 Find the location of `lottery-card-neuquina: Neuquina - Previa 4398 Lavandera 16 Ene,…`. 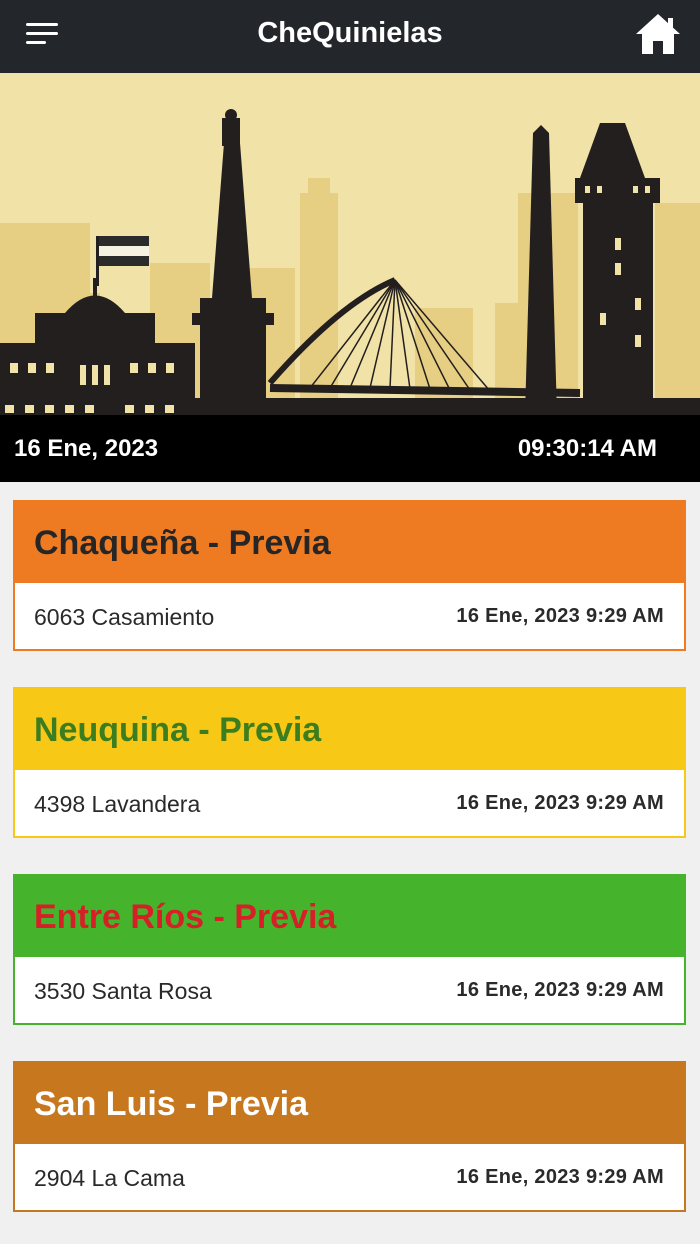

lottery-card-neuquina: Neuquina - Previa 4398 Lavandera 16 Ene,… is located at coordinates (349, 762).